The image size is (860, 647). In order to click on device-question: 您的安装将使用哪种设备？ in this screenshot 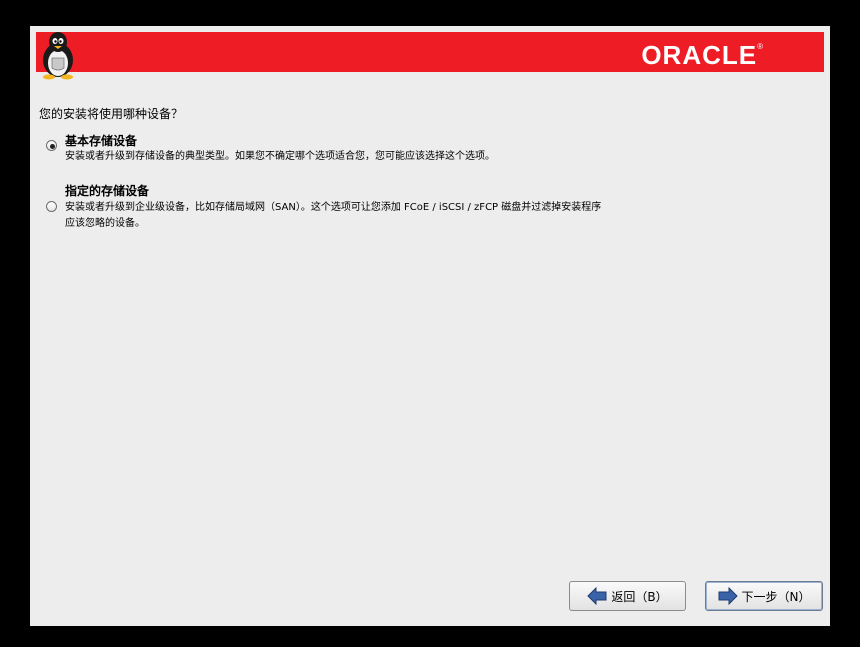, I will do `click(111, 114)`.